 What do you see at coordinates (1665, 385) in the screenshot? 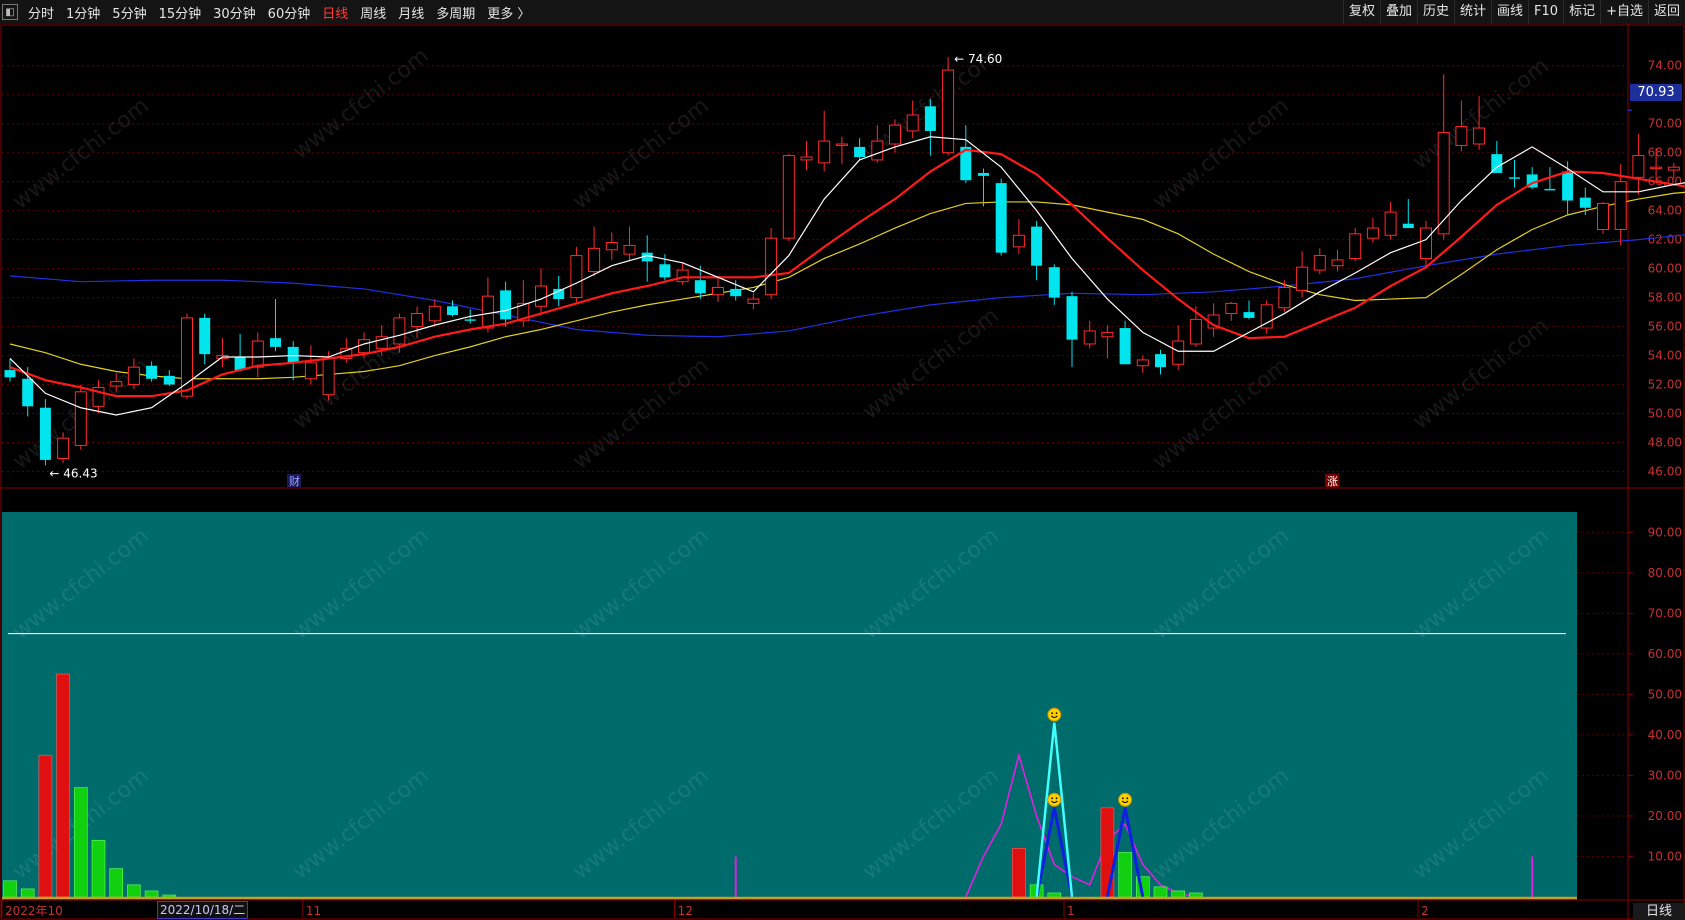
I see `price-axis-label: 52.00` at bounding box center [1665, 385].